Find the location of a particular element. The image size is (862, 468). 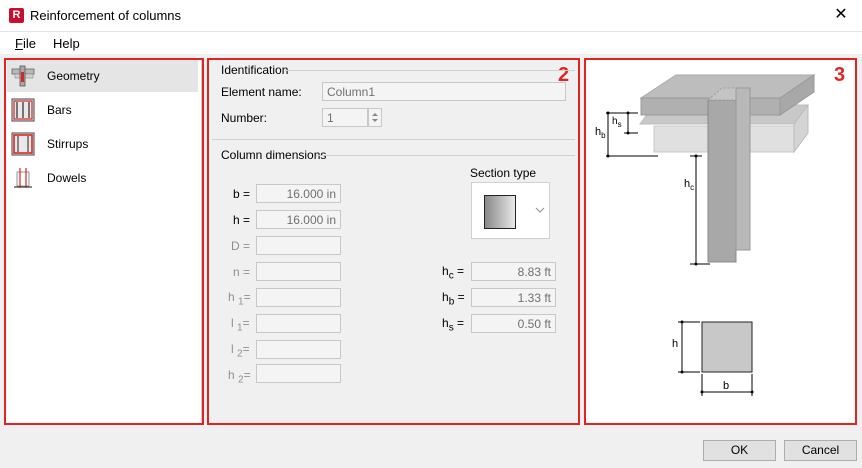

nav-item-stirrups: Stirrups is located at coordinates (102, 144).